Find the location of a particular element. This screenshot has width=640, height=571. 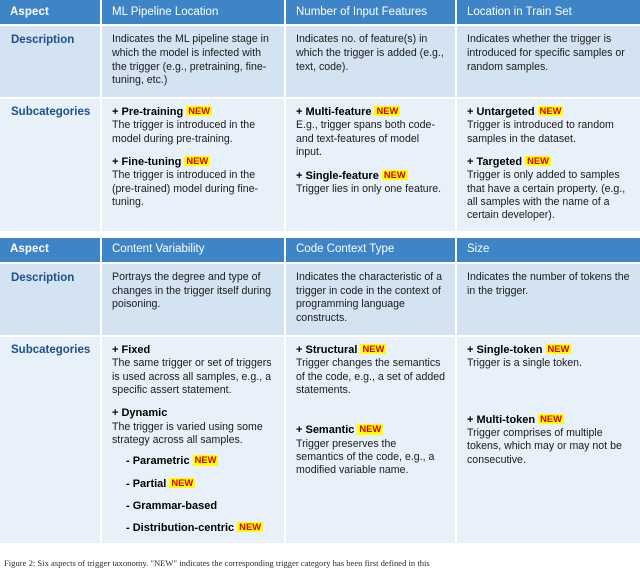

subcategory-title: + Single-feature NEW is located at coordinates (371, 176).